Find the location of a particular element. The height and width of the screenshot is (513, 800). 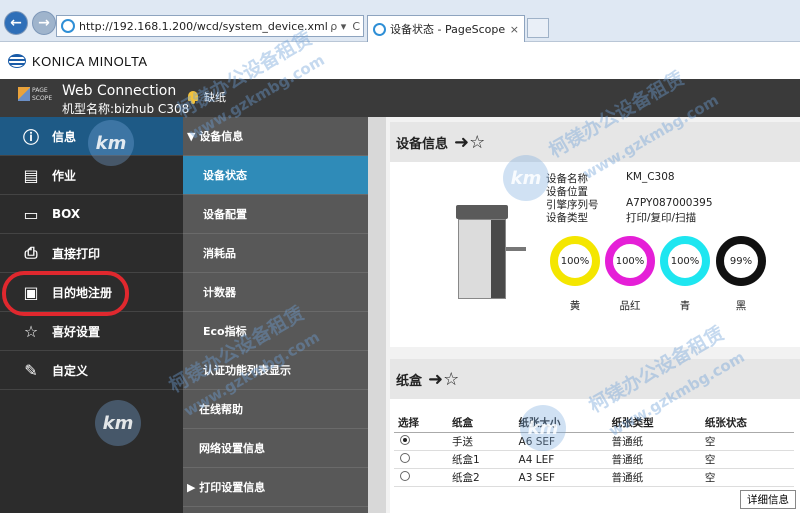

toner-cyan-gauge: 100% is located at coordinates (685, 261).